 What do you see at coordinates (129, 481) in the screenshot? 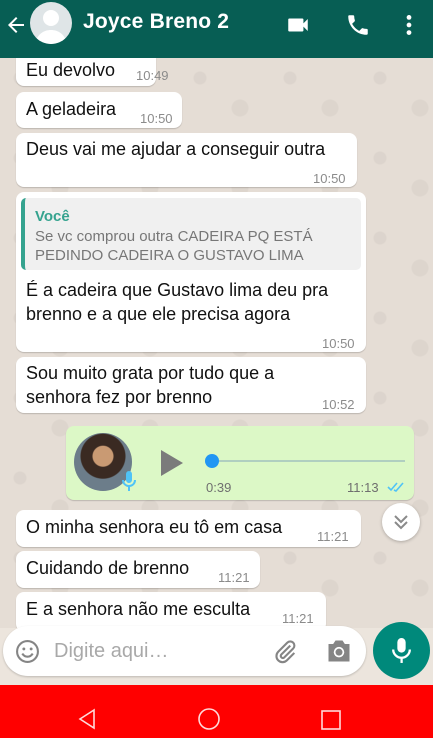
I see `mic-small-icon` at bounding box center [129, 481].